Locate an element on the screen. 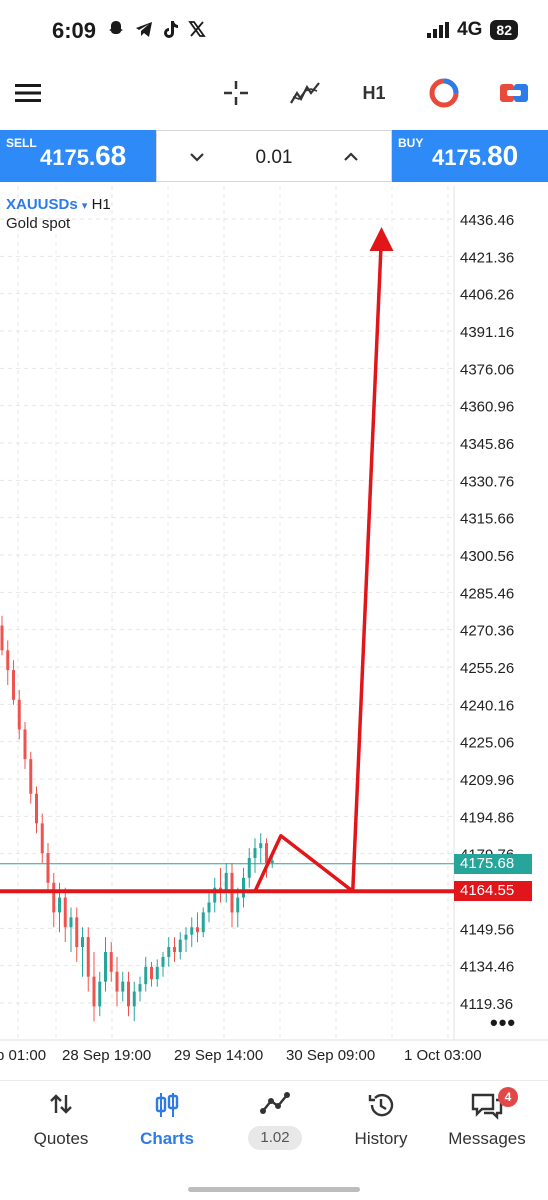  y-tick-label: 4345.86 is located at coordinates (487, 444).